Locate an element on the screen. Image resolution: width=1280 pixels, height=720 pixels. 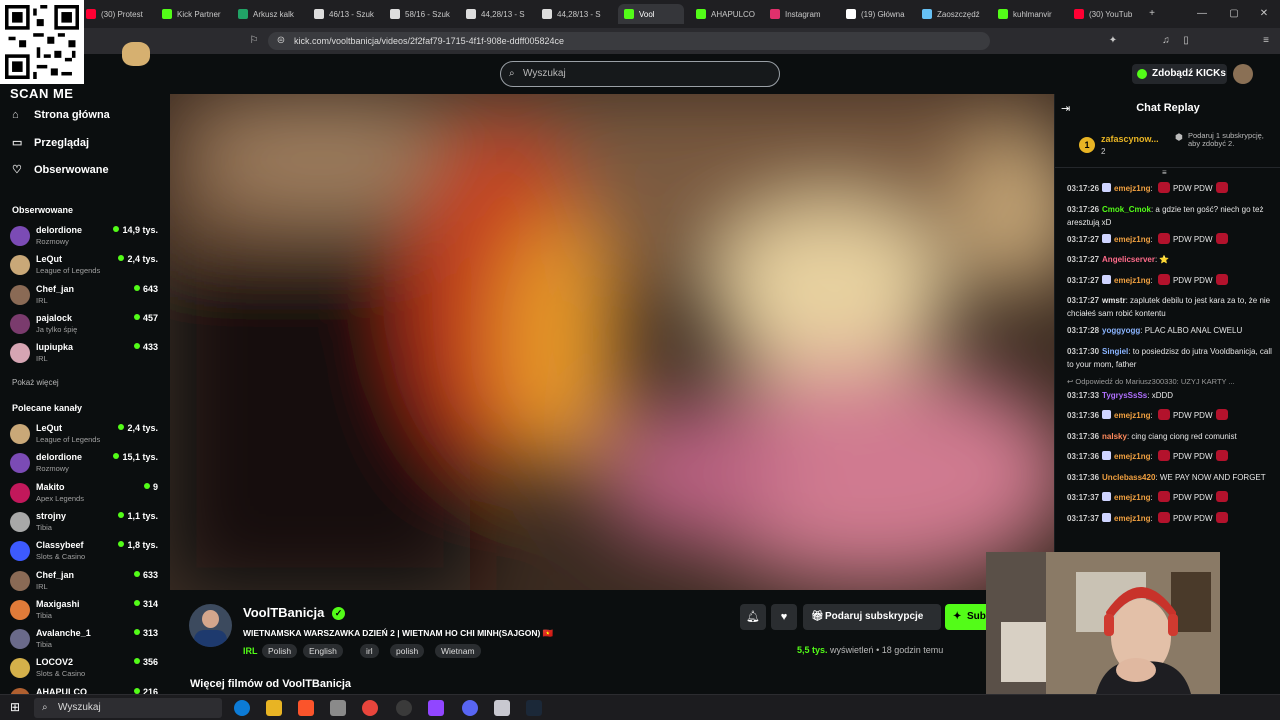
tag-chip: Wietnam is located at coordinates (458, 651).